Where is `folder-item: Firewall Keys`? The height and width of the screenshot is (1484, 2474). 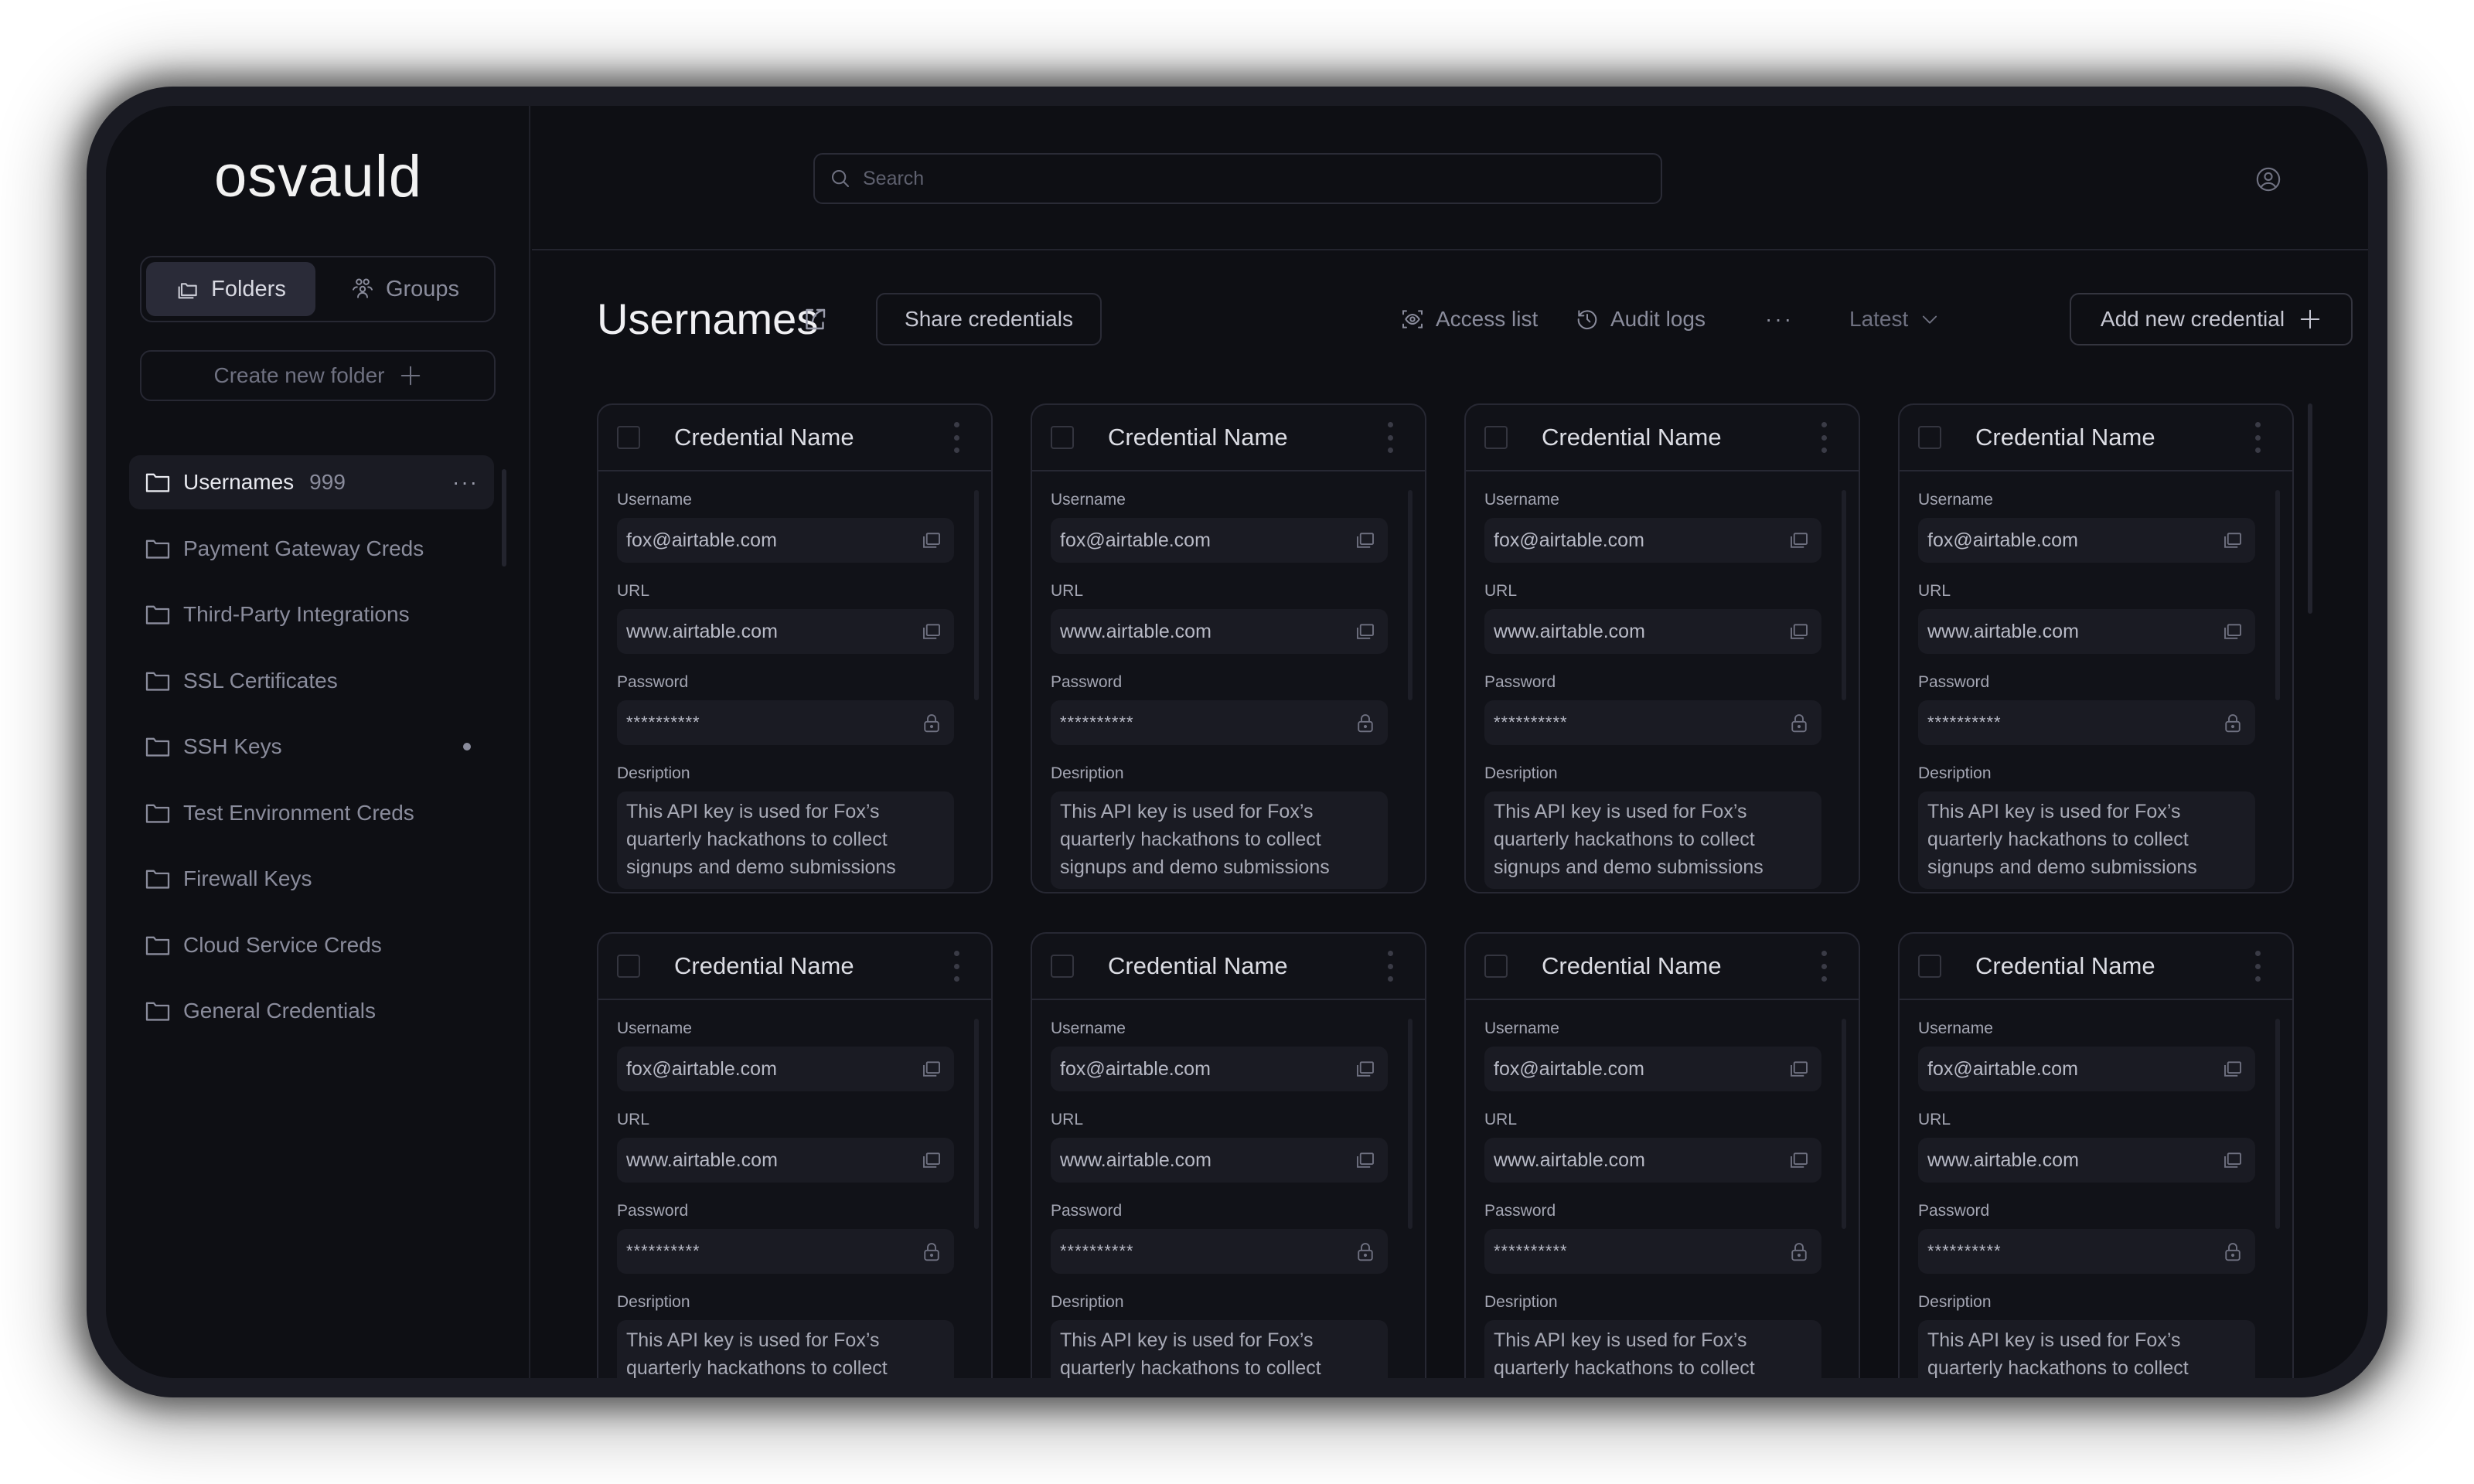
folder-item: Firewall Keys is located at coordinates (311, 879).